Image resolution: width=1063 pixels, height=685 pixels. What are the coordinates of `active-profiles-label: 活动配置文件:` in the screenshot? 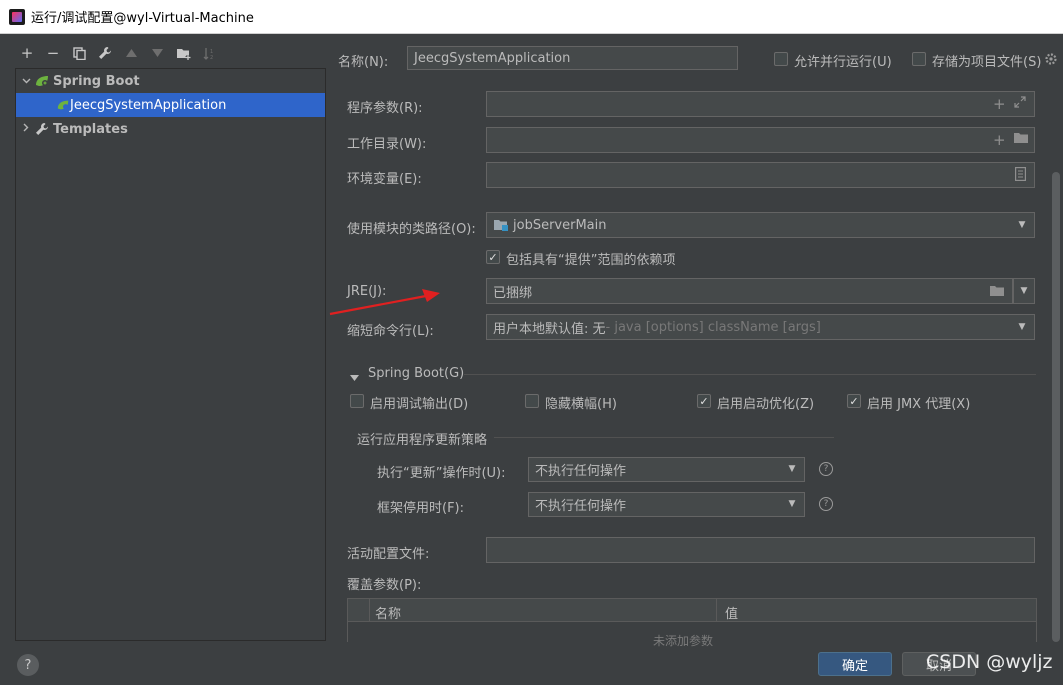 It's located at (388, 554).